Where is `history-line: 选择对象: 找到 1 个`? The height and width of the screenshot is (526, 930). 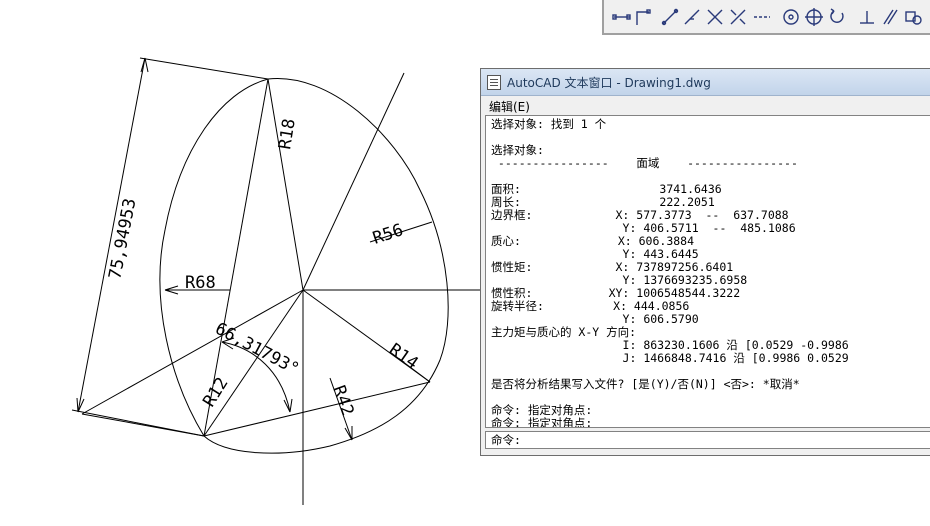
history-line: 选择对象: 找到 1 个 is located at coordinates (549, 124).